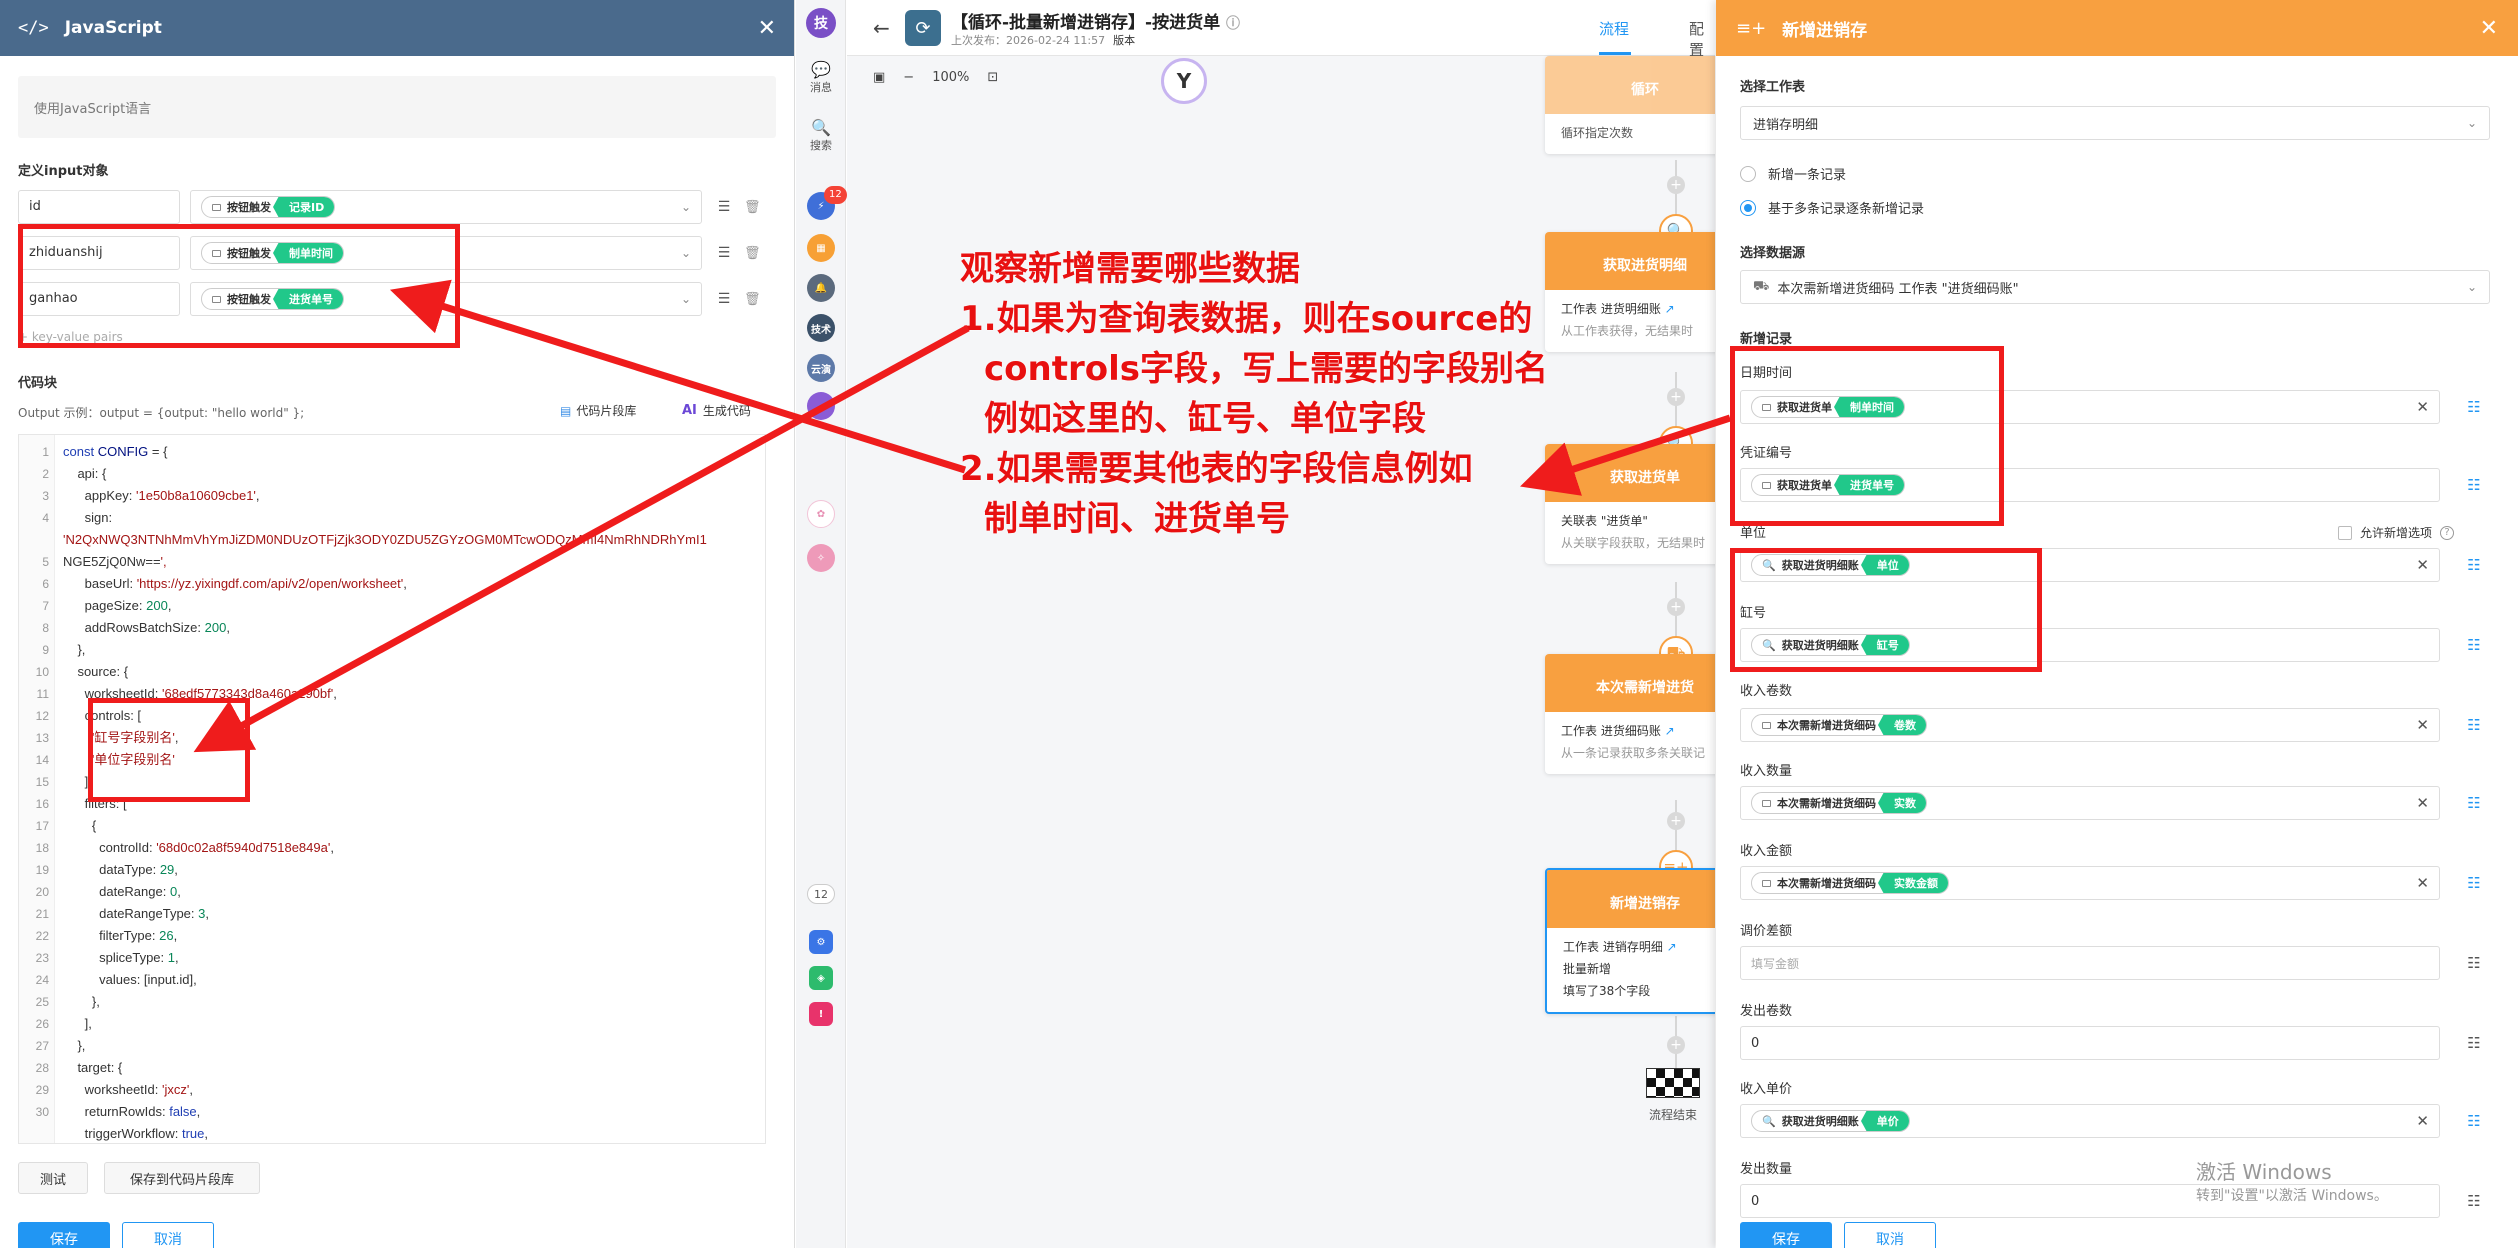 This screenshot has width=2518, height=1248. What do you see at coordinates (392, 474) in the screenshot?
I see `code-line: 2 api: {` at bounding box center [392, 474].